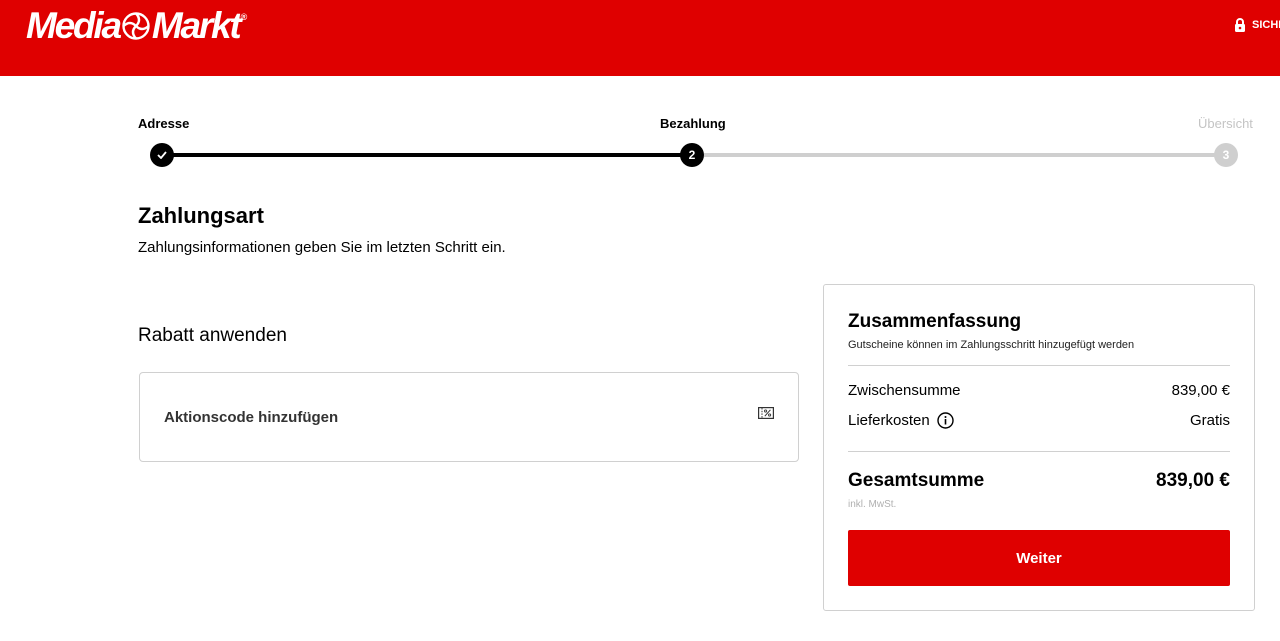  I want to click on shipping-label-group: Lieferkosten, so click(901, 420).